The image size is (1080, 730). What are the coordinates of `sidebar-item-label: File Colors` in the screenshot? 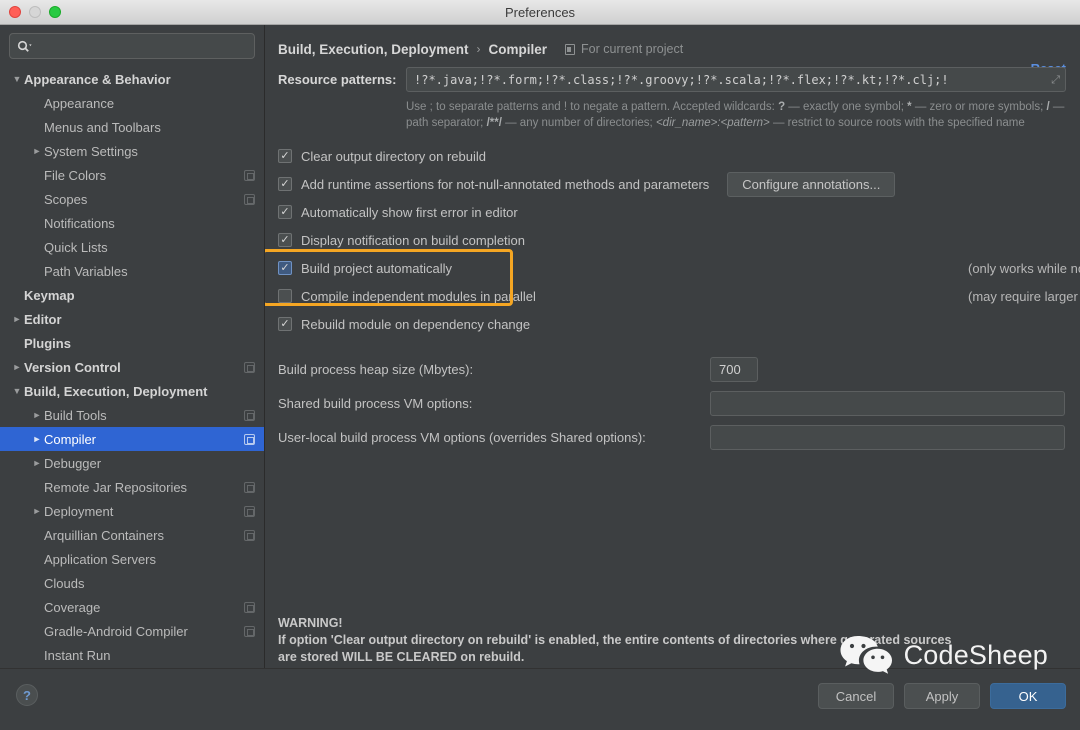 It's located at (75, 175).